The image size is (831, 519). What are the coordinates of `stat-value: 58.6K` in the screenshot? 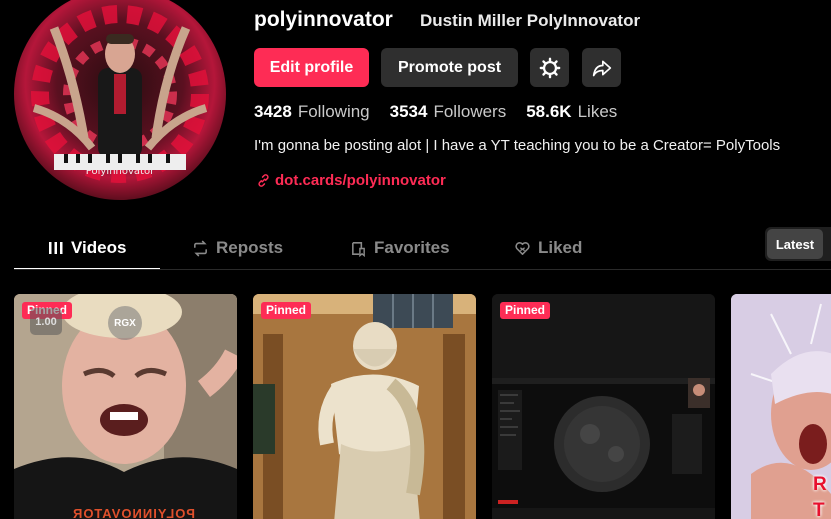 It's located at (549, 111).